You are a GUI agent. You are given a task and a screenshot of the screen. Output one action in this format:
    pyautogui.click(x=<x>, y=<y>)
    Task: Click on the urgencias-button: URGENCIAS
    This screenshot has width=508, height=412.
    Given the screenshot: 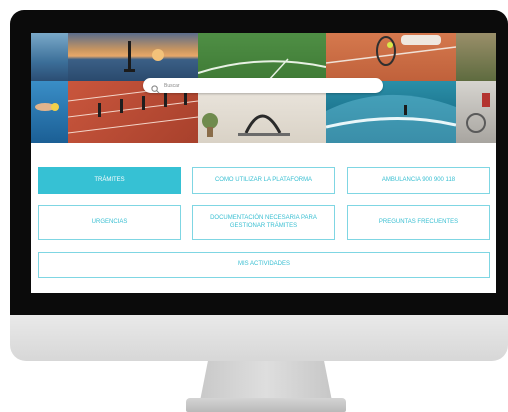 What is the action you would take?
    pyautogui.click(x=109, y=222)
    